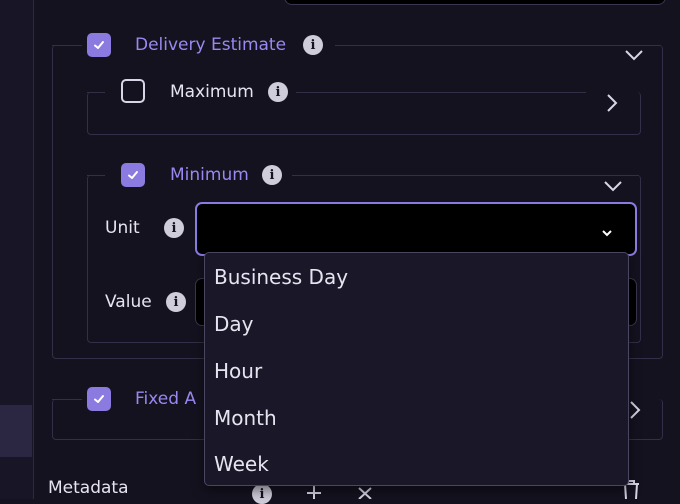 The width and height of the screenshot is (680, 504). I want to click on fixed-checkbox, so click(99, 399).